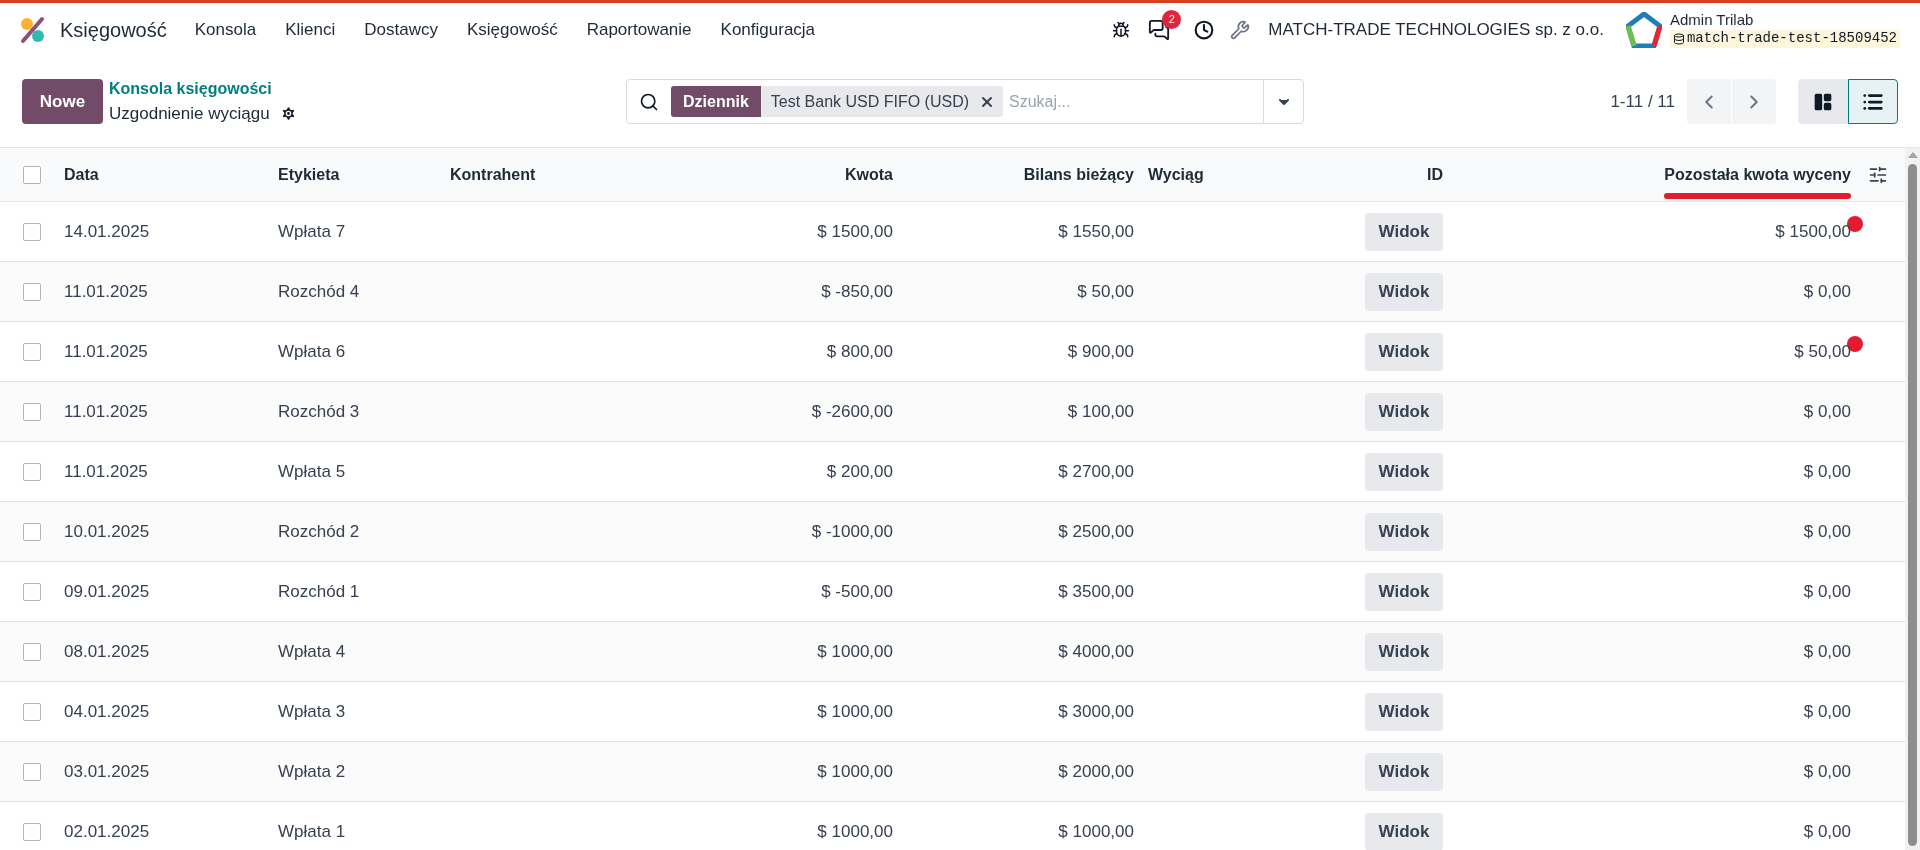  What do you see at coordinates (859, 351) in the screenshot?
I see `table-cell-text: $ 800,00` at bounding box center [859, 351].